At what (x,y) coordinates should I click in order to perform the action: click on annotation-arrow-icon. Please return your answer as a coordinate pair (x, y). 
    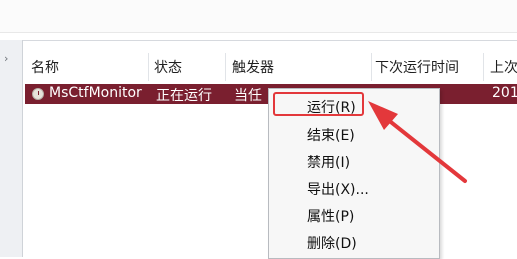
    Looking at the image, I should click on (417, 142).